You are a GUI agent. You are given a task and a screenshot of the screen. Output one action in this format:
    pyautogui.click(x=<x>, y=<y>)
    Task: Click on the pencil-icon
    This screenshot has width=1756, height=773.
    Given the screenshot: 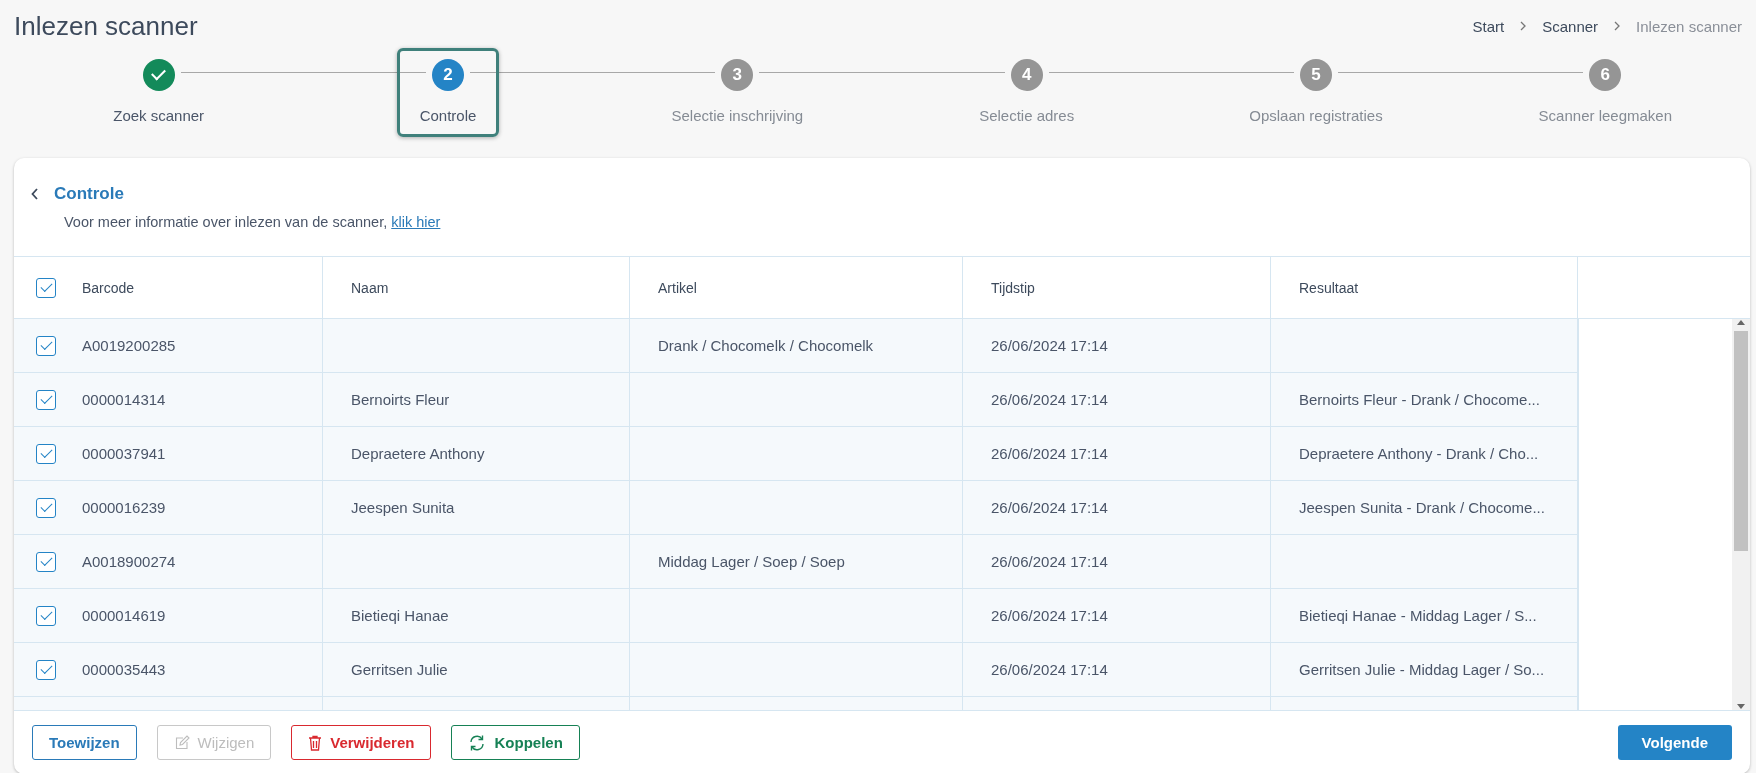 What is the action you would take?
    pyautogui.click(x=181, y=742)
    